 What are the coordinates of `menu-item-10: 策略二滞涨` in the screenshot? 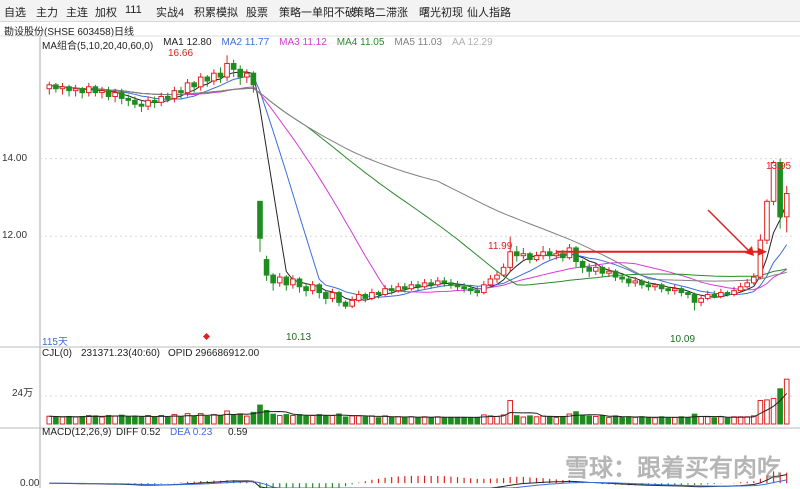 It's located at (380, 12).